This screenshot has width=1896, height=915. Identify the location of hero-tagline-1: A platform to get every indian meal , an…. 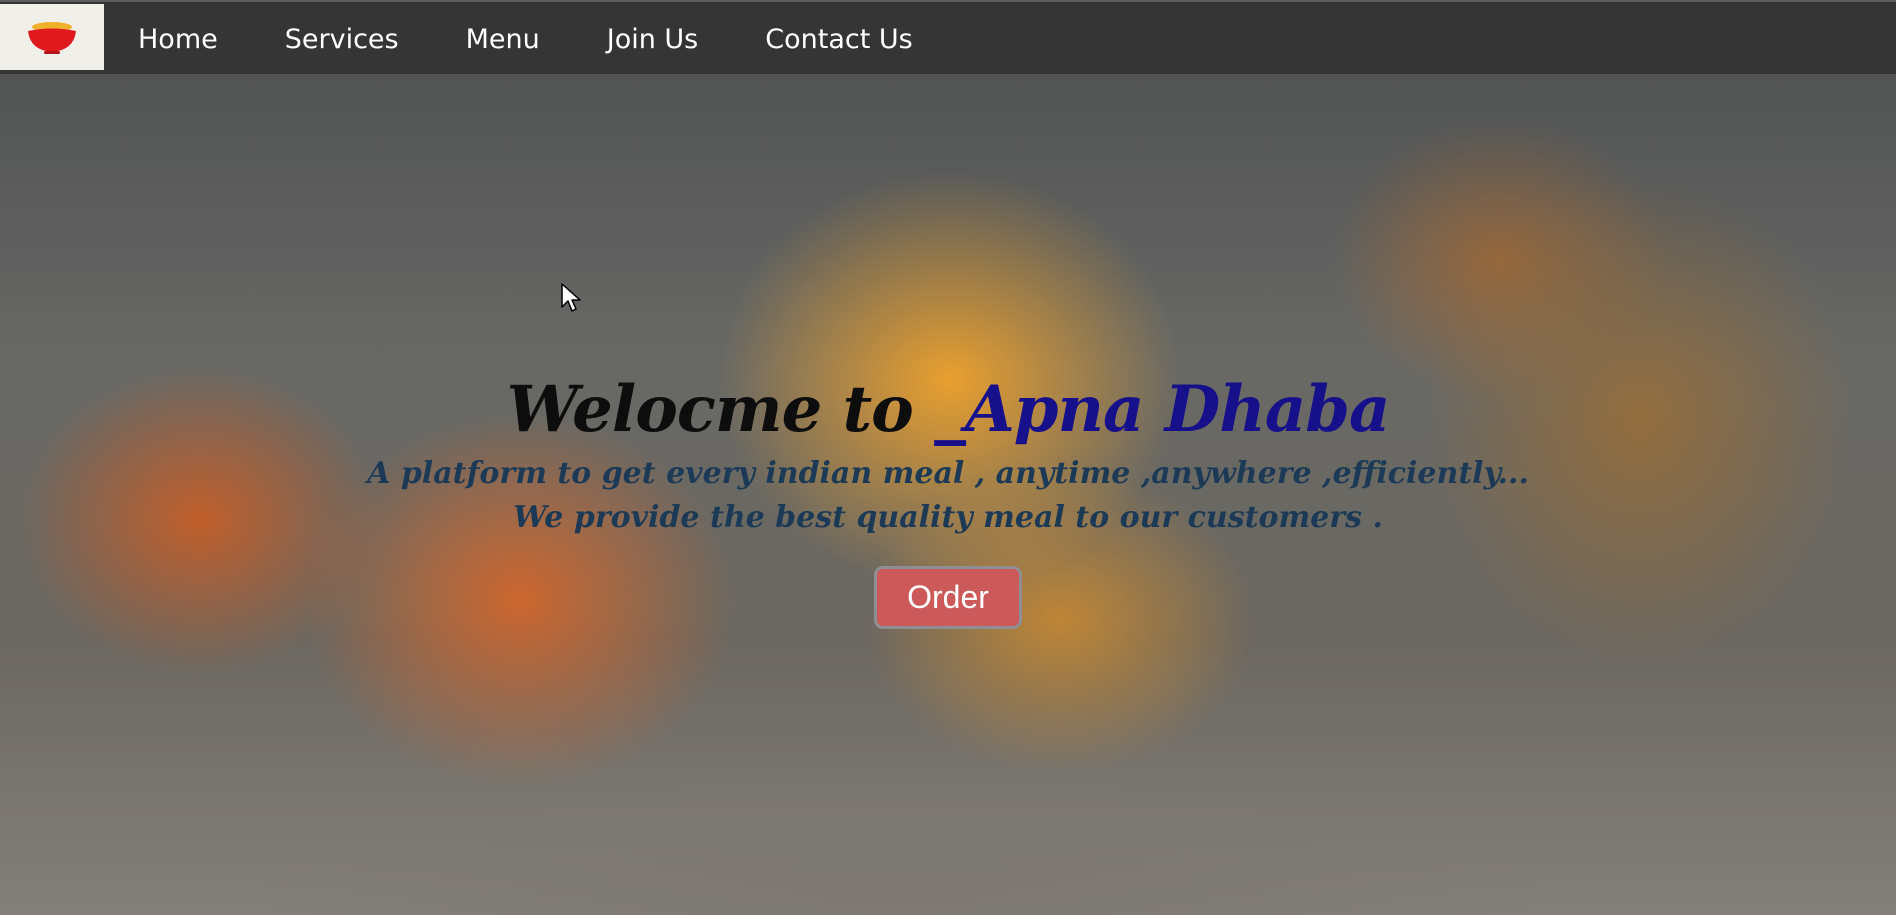
(948, 473).